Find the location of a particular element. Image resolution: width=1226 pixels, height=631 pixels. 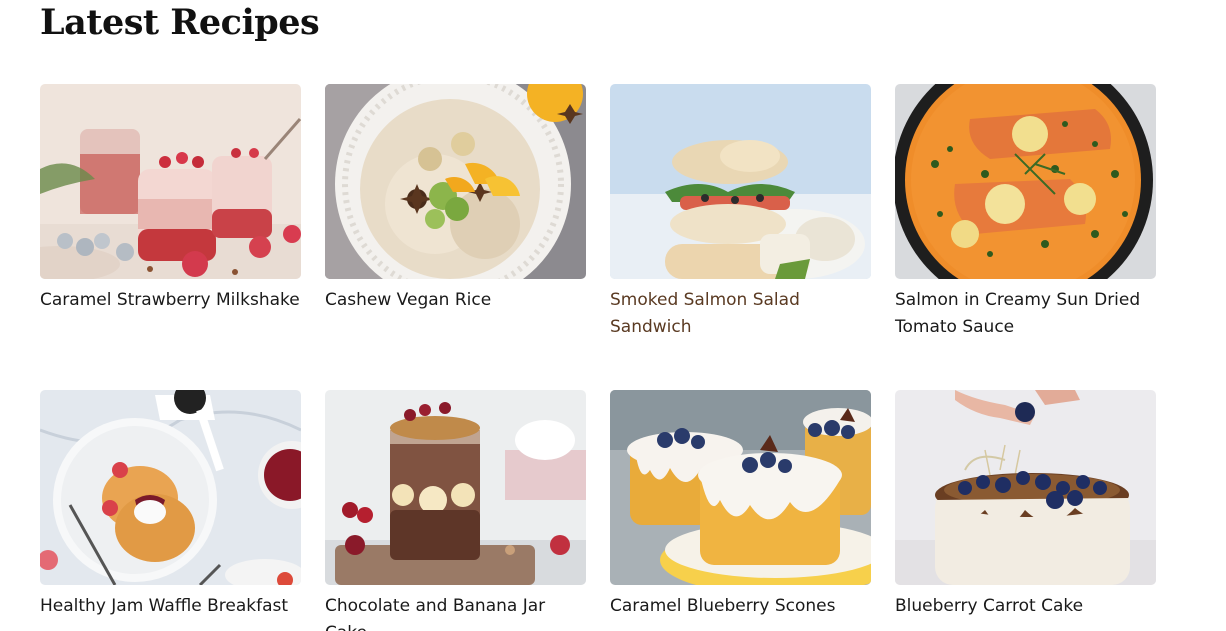

recipe-card: Caramel Blueberry Scones is located at coordinates (740, 510).